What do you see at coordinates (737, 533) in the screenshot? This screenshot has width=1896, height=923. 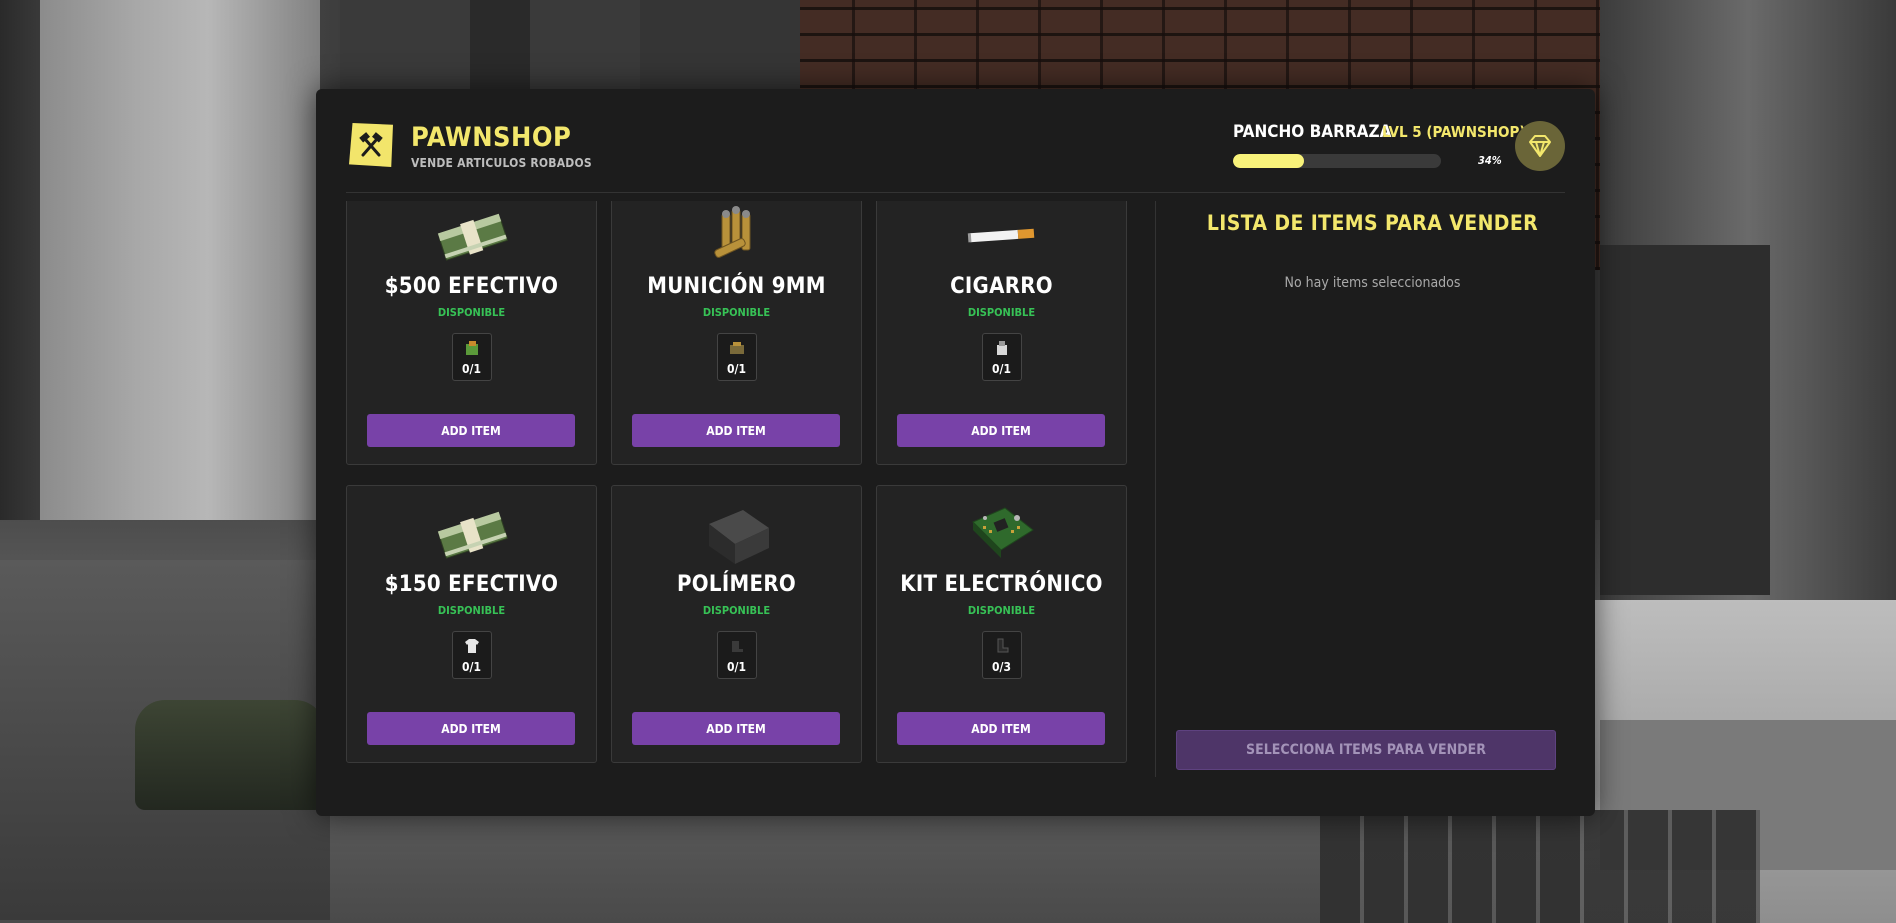 I see `polymer-block-icon` at bounding box center [737, 533].